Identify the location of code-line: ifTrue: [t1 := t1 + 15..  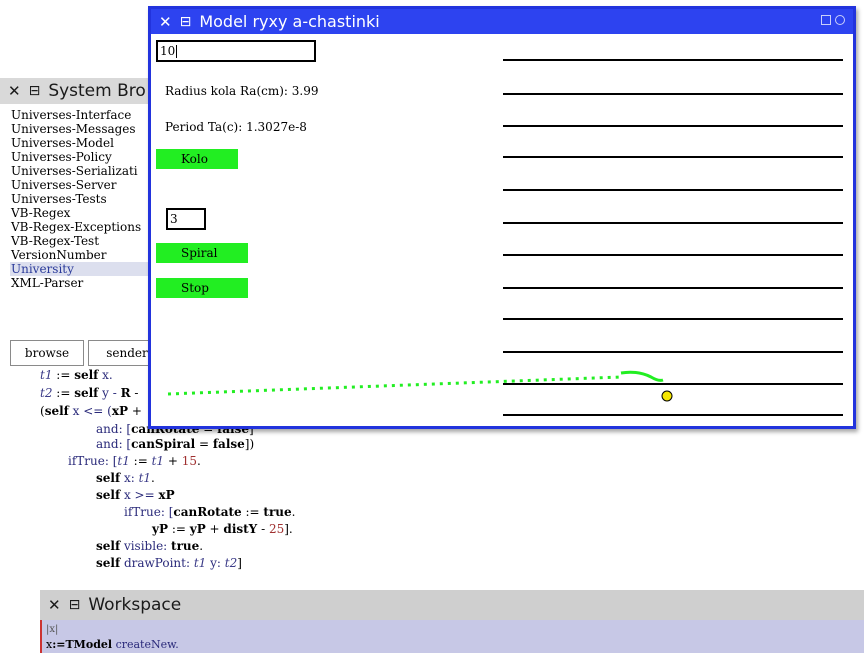
(134, 461).